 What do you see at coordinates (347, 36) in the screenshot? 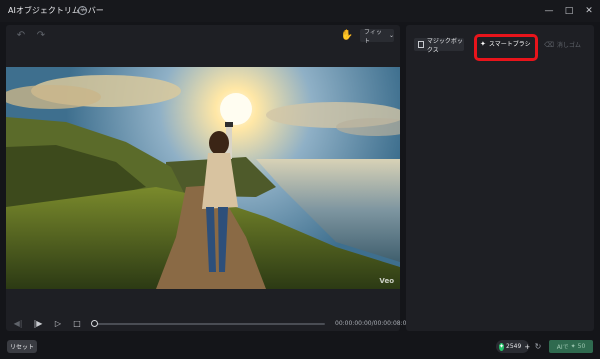
I see `hand-pan-icon: ✋` at bounding box center [347, 36].